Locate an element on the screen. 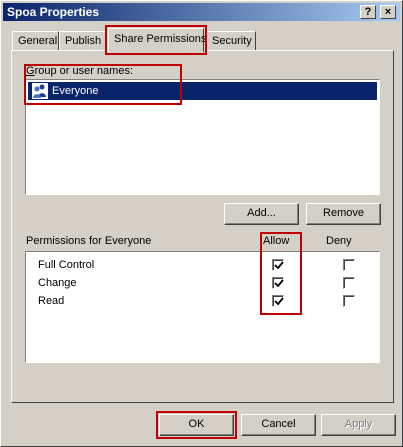 This screenshot has height=447, width=403. tab-publish: Publish is located at coordinates (82, 41).